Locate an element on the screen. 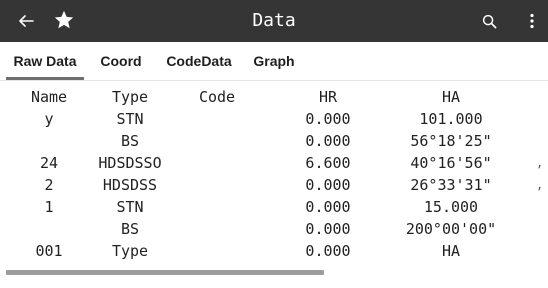 Image resolution: width=548 pixels, height=288 pixels. column-header-type: Type is located at coordinates (130, 97).